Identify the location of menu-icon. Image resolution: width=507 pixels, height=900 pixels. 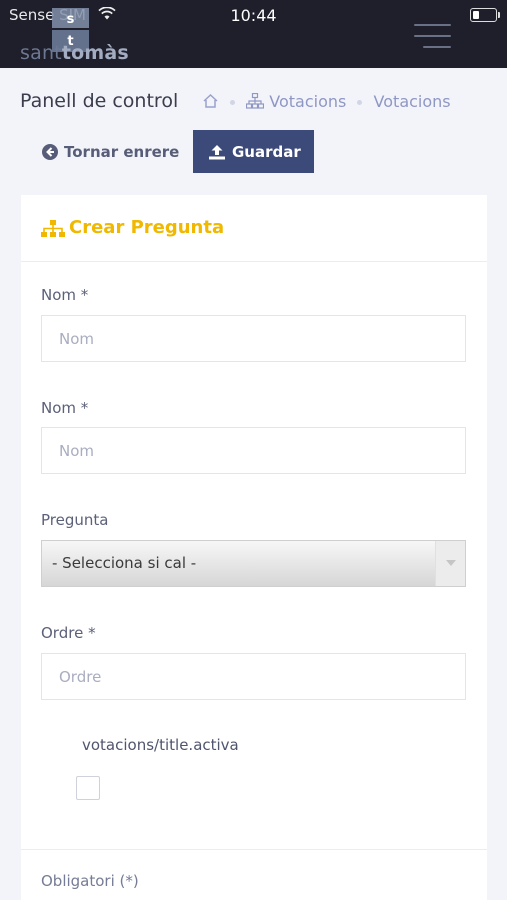
(432, 37).